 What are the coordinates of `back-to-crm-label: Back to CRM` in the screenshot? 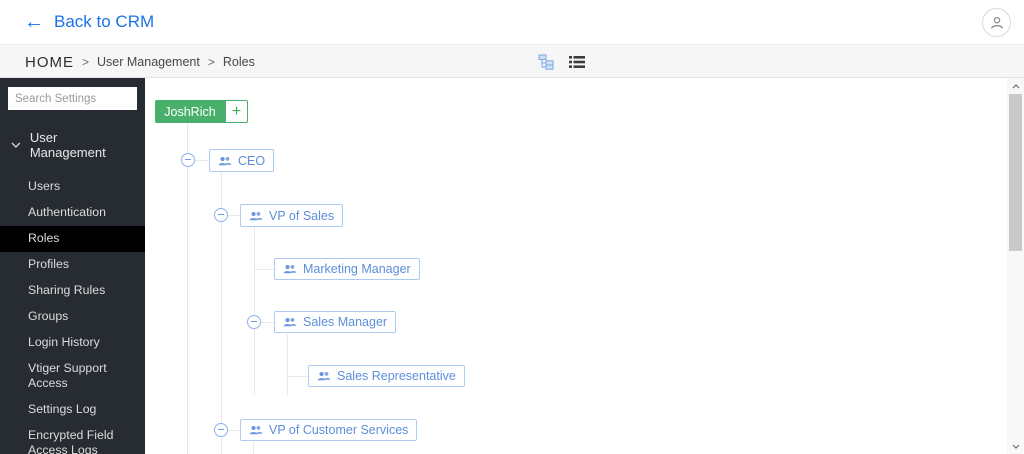 It's located at (104, 21).